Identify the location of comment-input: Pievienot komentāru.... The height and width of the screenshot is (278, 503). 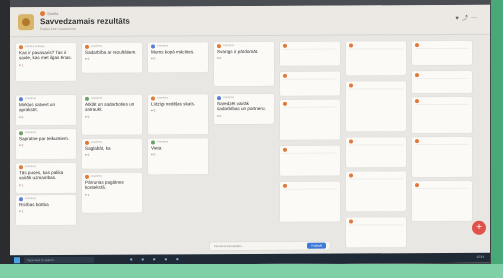
(229, 246).